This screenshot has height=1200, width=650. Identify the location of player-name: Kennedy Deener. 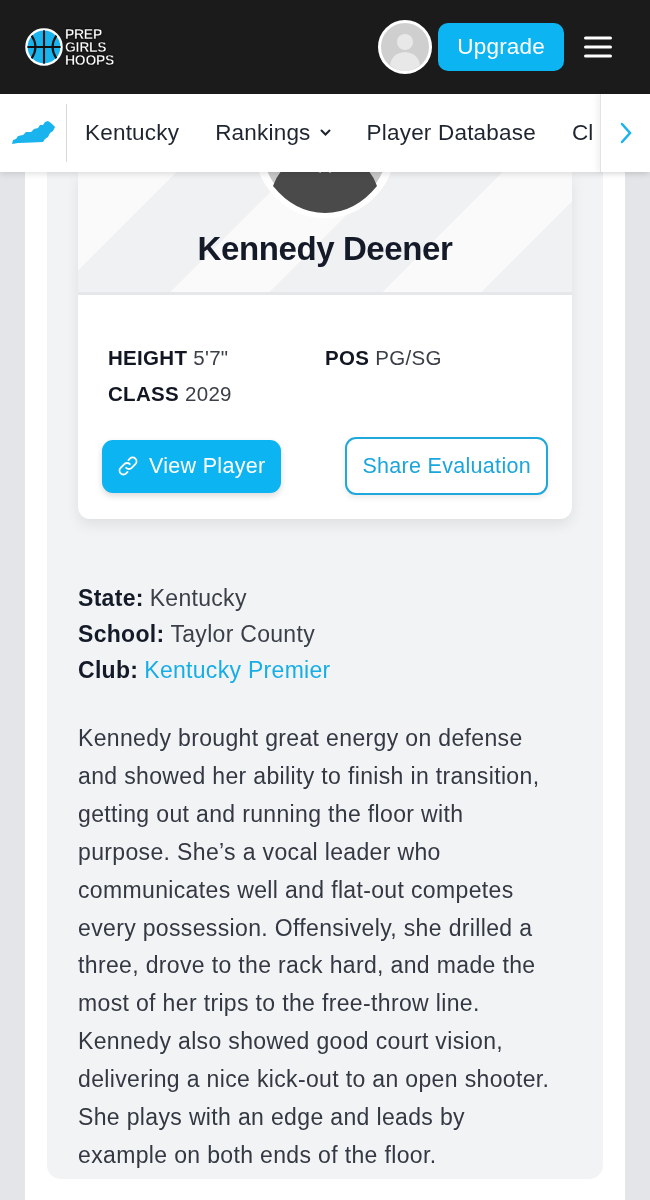
(325, 249).